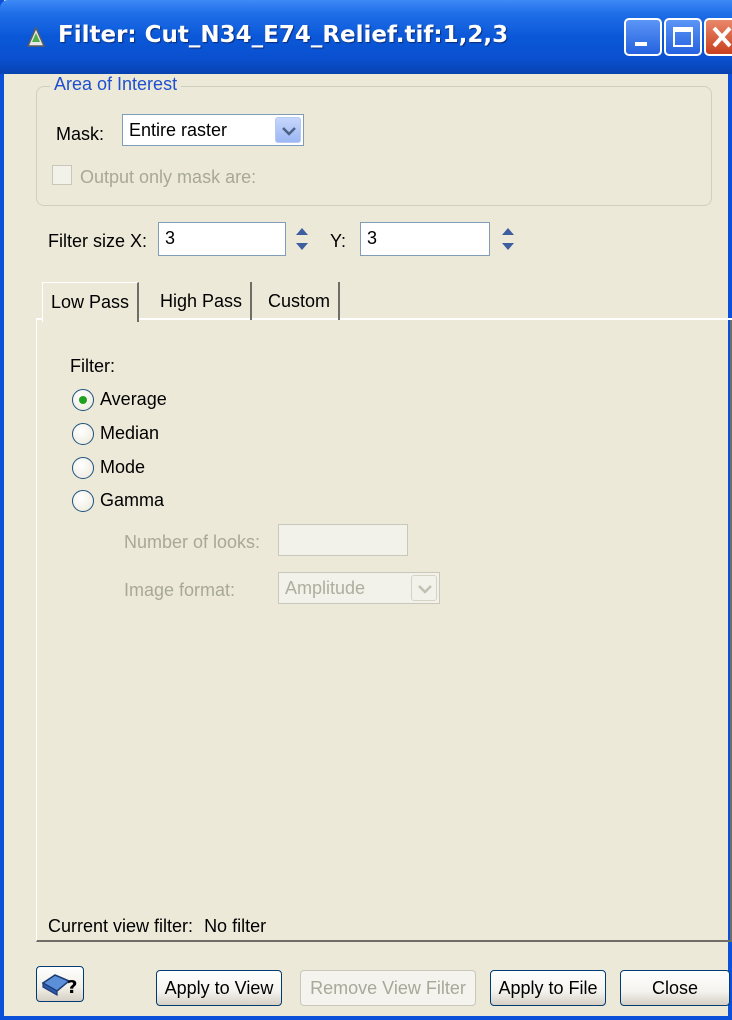 This screenshot has height=1020, width=732. Describe the element at coordinates (132, 500) in the screenshot. I see `radio-gamma-label: Gamma` at that location.